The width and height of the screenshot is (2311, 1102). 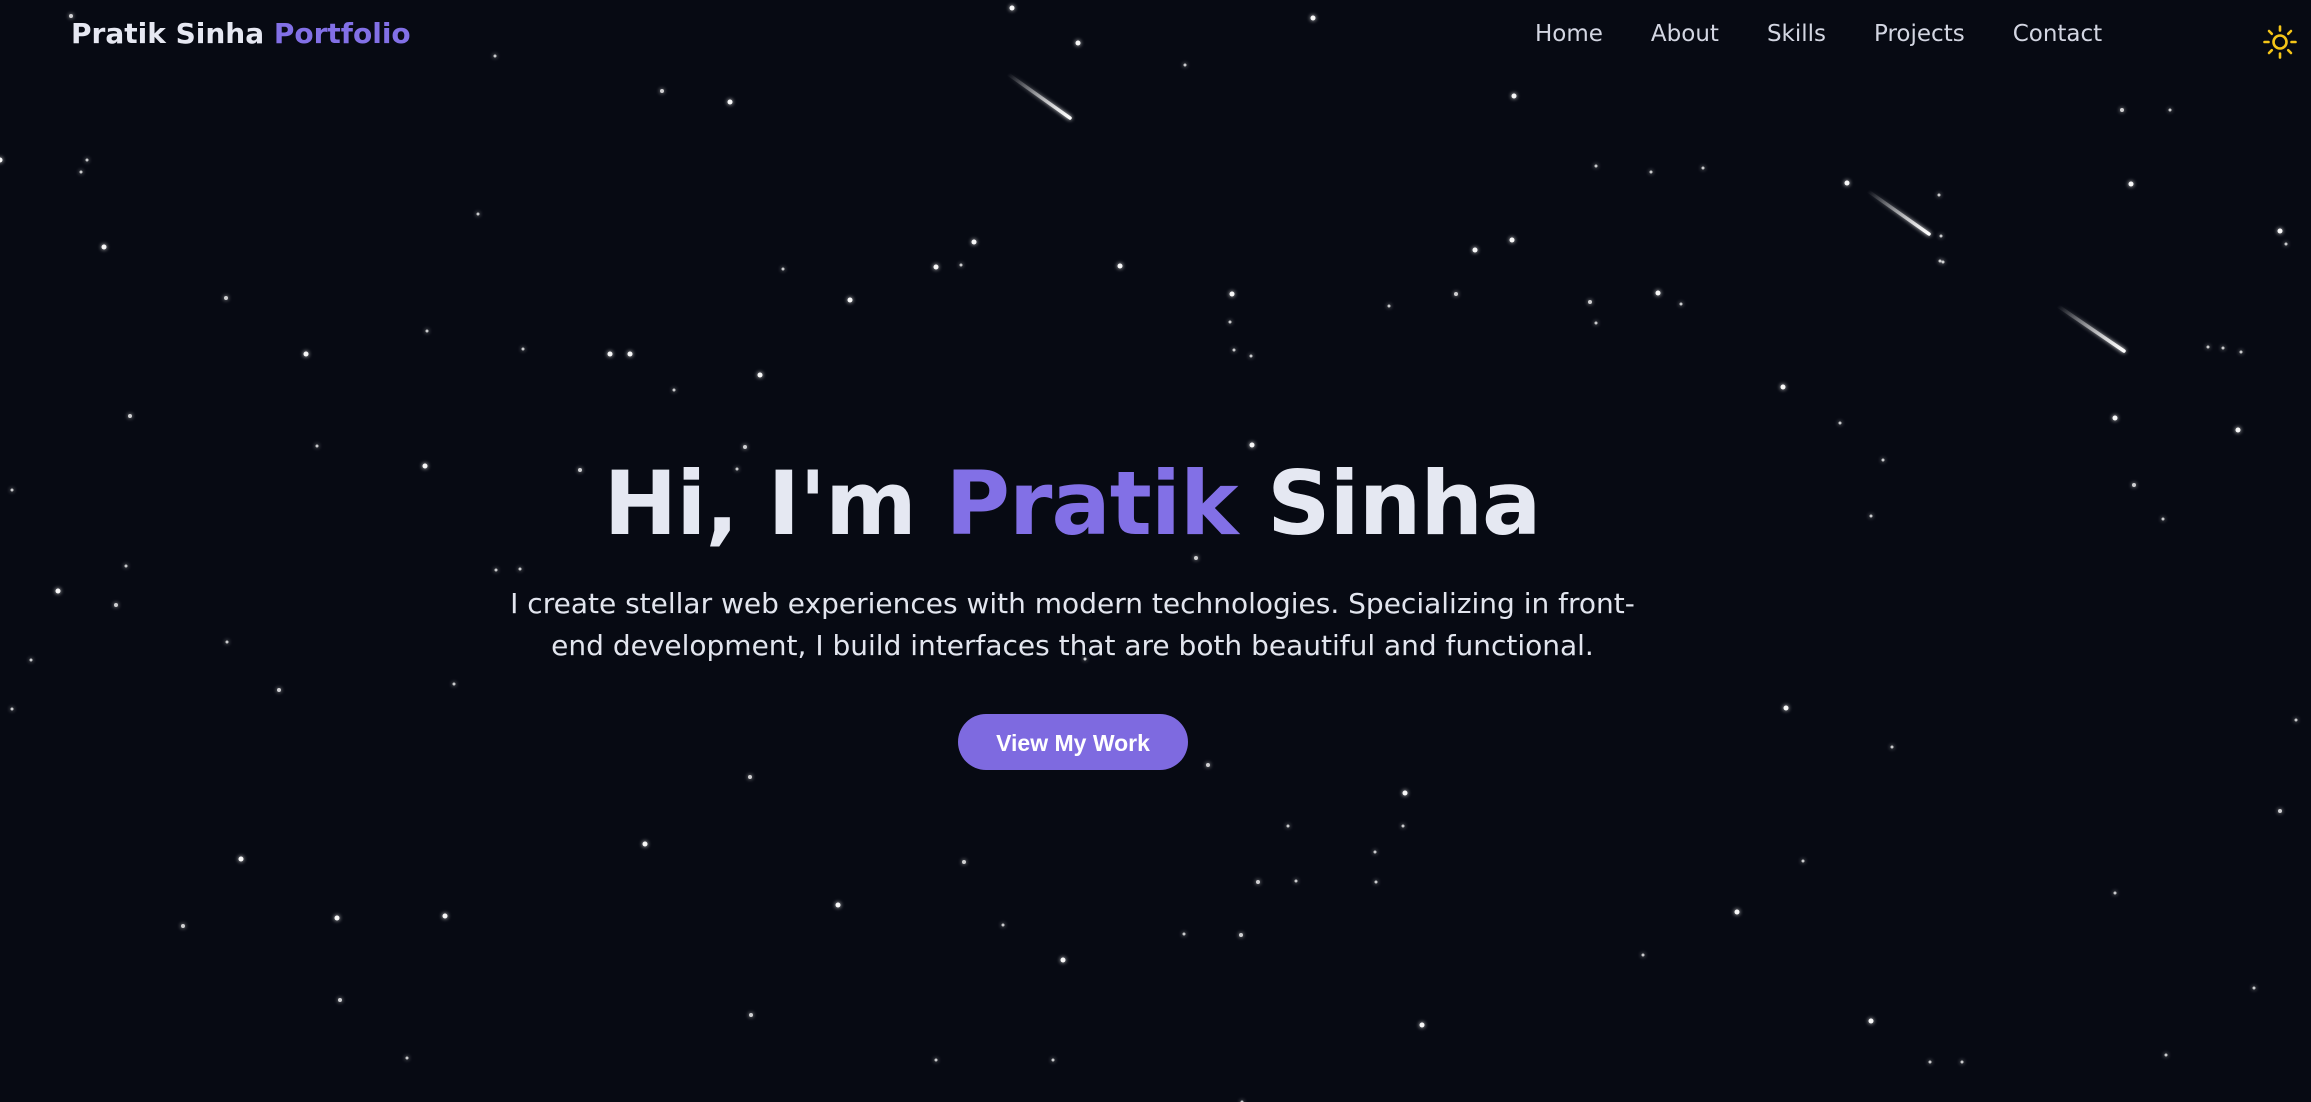 What do you see at coordinates (2057, 34) in the screenshot?
I see `nav-link-contact: Contact` at bounding box center [2057, 34].